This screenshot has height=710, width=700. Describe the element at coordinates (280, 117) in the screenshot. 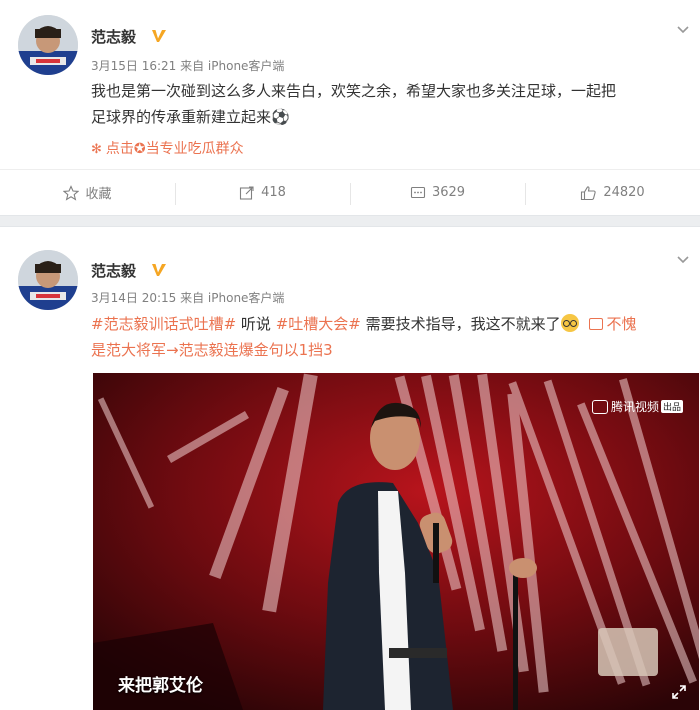

I see `soccer-ball-icon: ⚽` at that location.